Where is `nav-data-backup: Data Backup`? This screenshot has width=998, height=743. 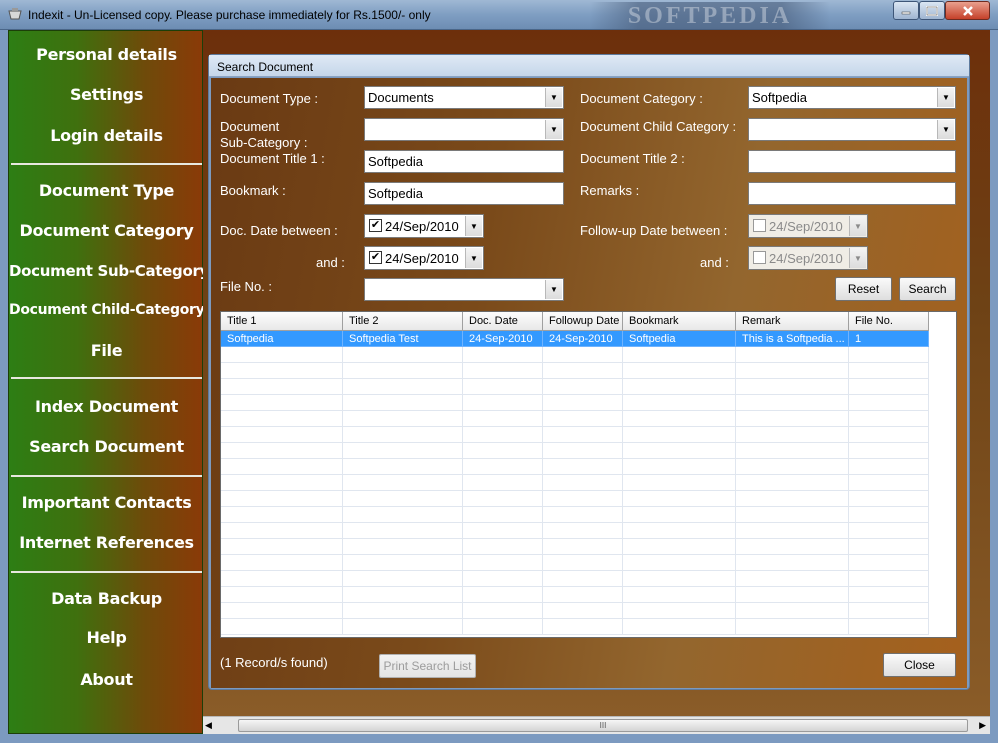
nav-data-backup: Data Backup is located at coordinates (106, 598).